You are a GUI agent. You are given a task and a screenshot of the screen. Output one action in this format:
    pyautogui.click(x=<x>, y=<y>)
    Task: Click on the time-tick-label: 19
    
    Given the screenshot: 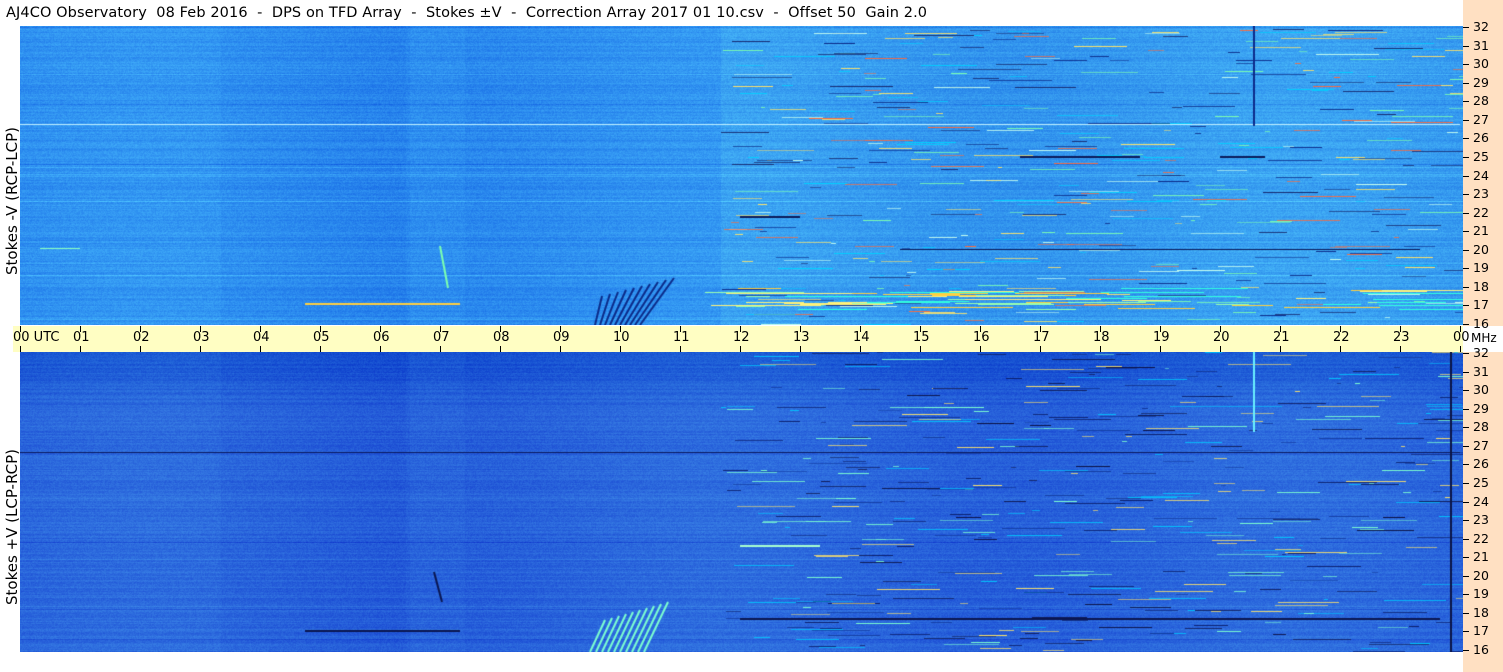 What is the action you would take?
    pyautogui.click(x=1161, y=337)
    